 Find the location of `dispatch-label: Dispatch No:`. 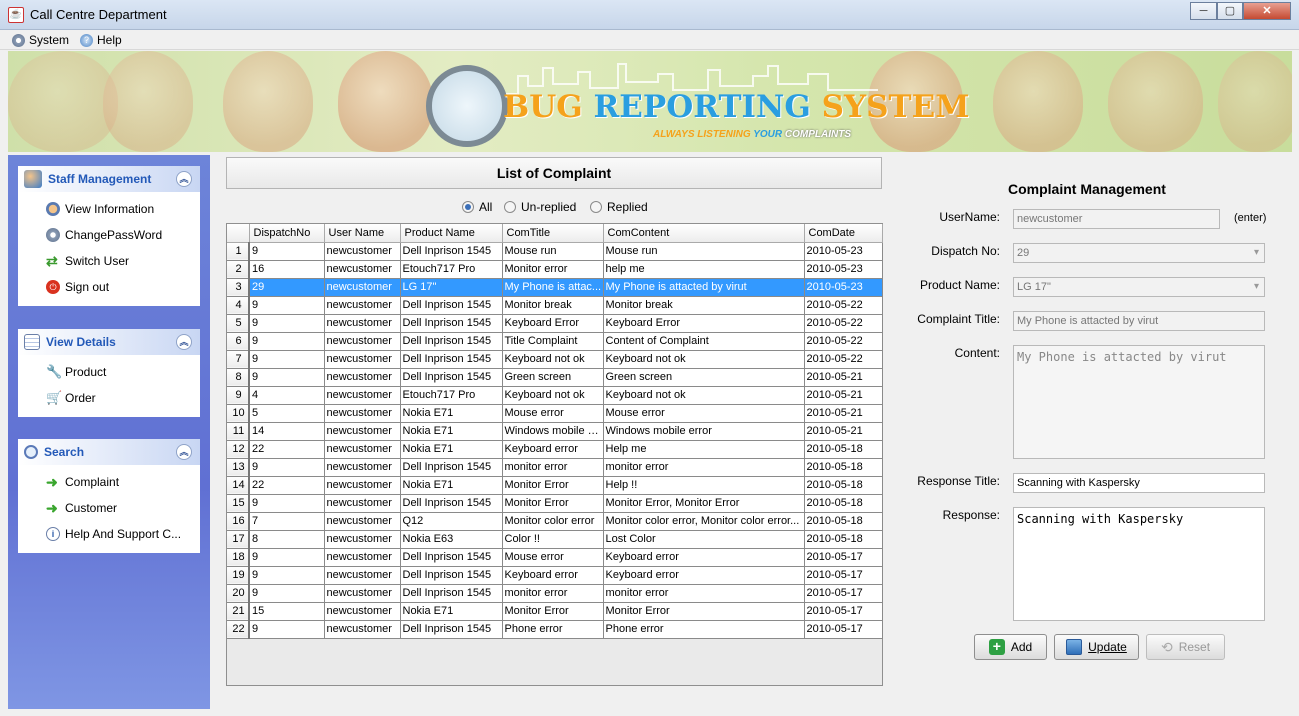

dispatch-label: Dispatch No: is located at coordinates (965, 251).